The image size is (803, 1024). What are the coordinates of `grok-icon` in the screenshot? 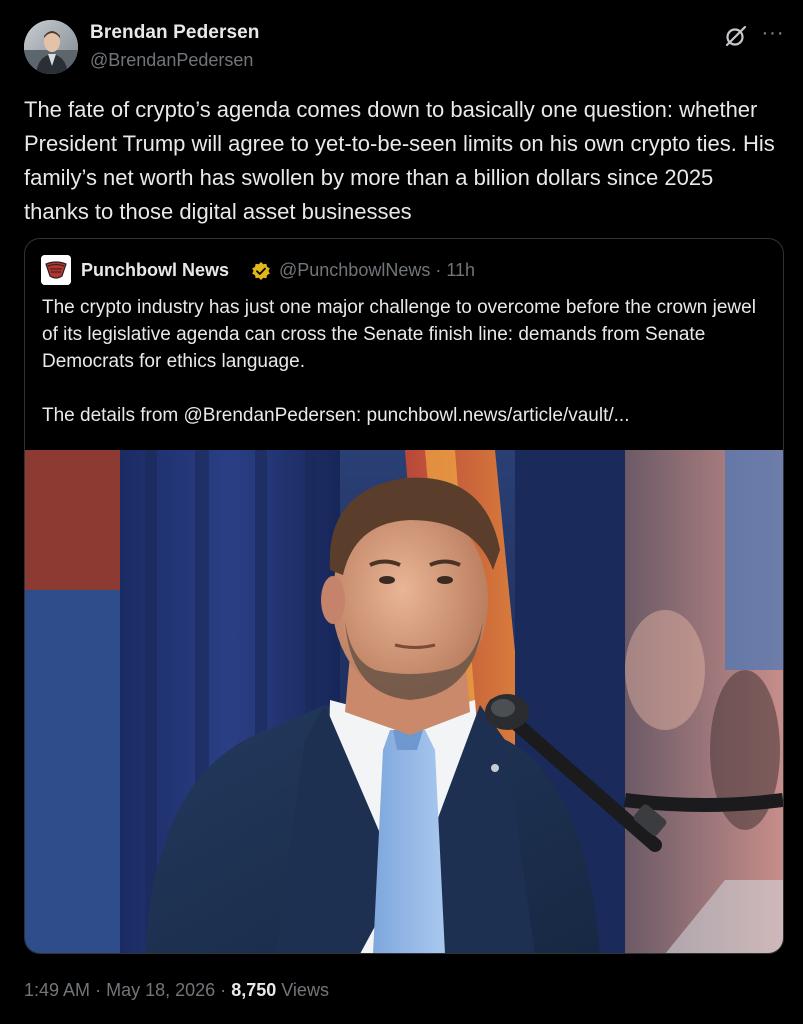 It's located at (736, 36).